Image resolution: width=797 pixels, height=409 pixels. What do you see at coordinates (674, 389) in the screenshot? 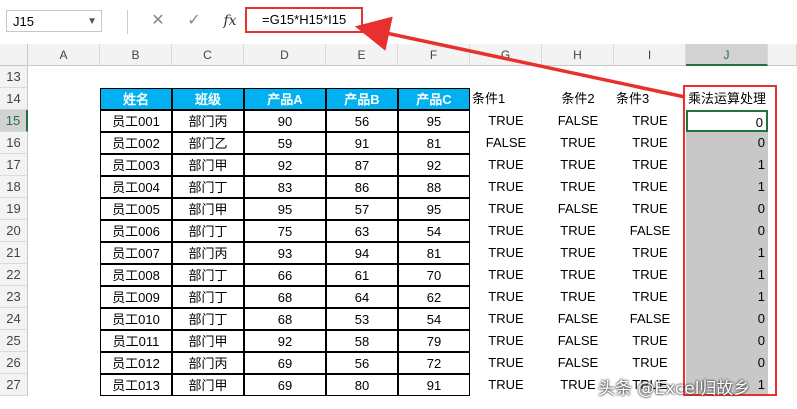
I see `watermark-text: 头条 @Excel归故乡` at bounding box center [674, 389].